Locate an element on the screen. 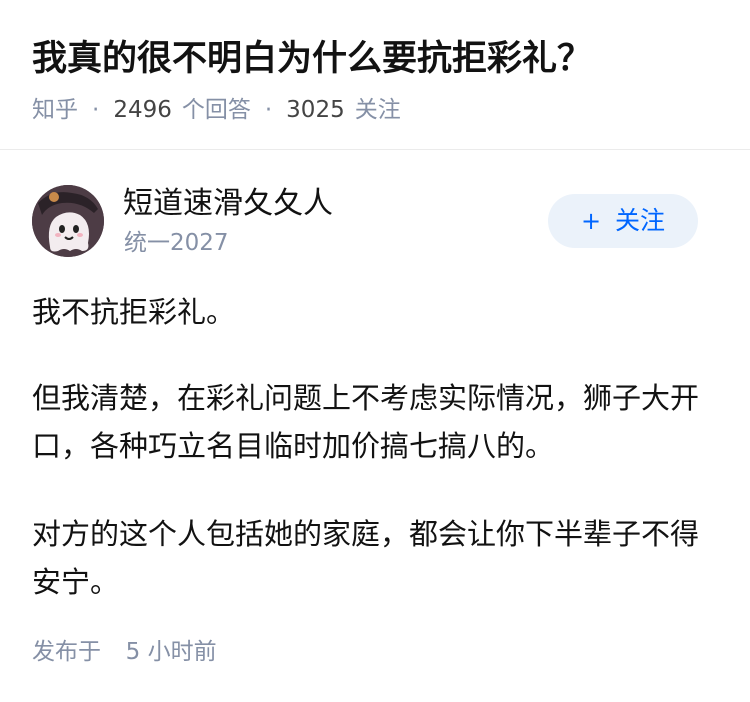 The image size is (750, 702). avatar-ghost-icon is located at coordinates (68, 221).